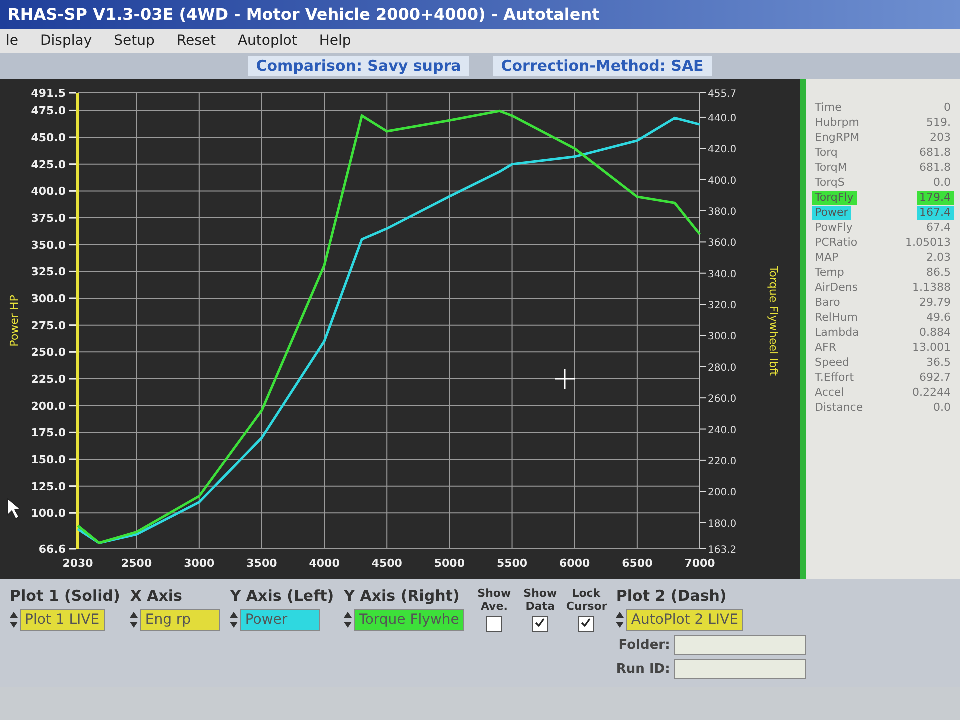 The image size is (960, 720). I want to click on readout-value: 29.79, so click(935, 303).